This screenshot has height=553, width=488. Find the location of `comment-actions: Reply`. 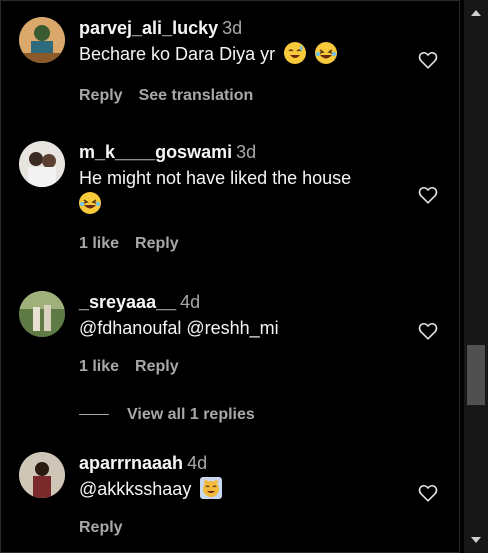

comment-actions: Reply is located at coordinates (109, 528).